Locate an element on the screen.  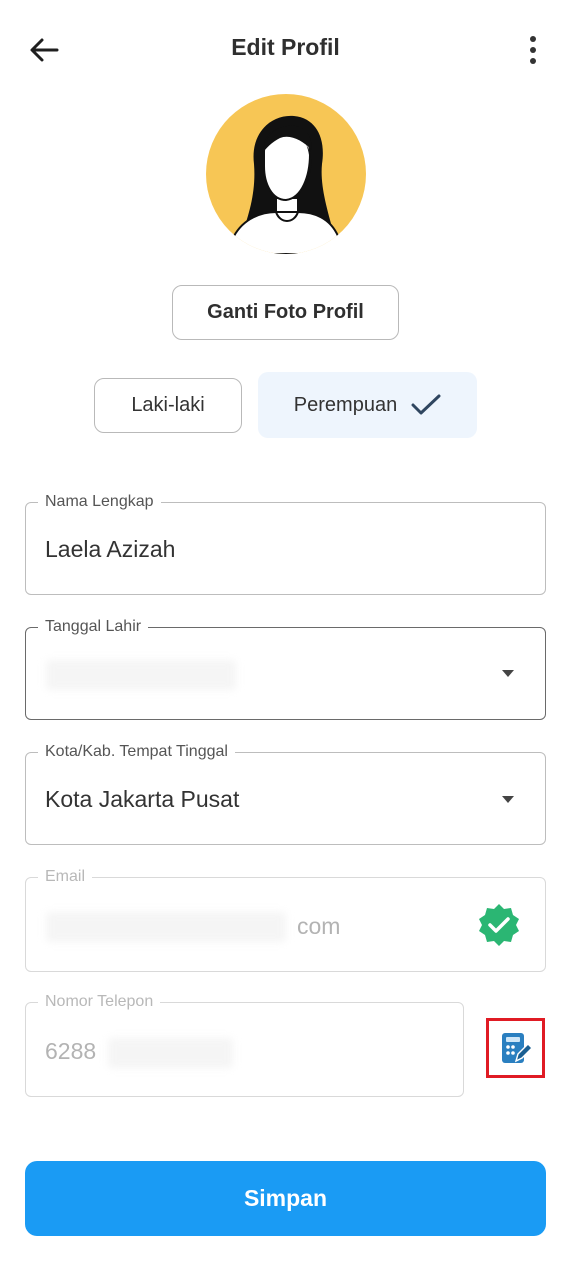
phone-value-prefix: 6288 is located at coordinates (71, 1051).